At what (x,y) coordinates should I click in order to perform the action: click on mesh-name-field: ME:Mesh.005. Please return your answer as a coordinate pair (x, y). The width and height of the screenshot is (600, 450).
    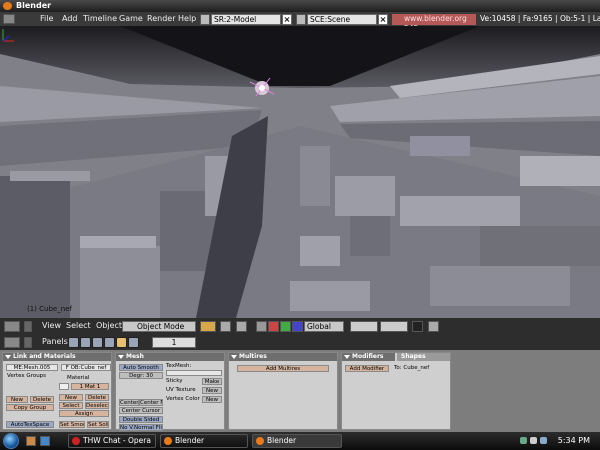
    Looking at the image, I should click on (32, 367).